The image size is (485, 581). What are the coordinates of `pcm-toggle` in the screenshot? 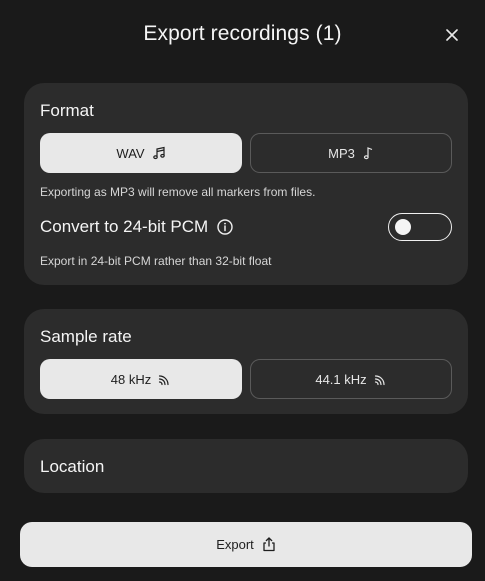 It's located at (420, 227).